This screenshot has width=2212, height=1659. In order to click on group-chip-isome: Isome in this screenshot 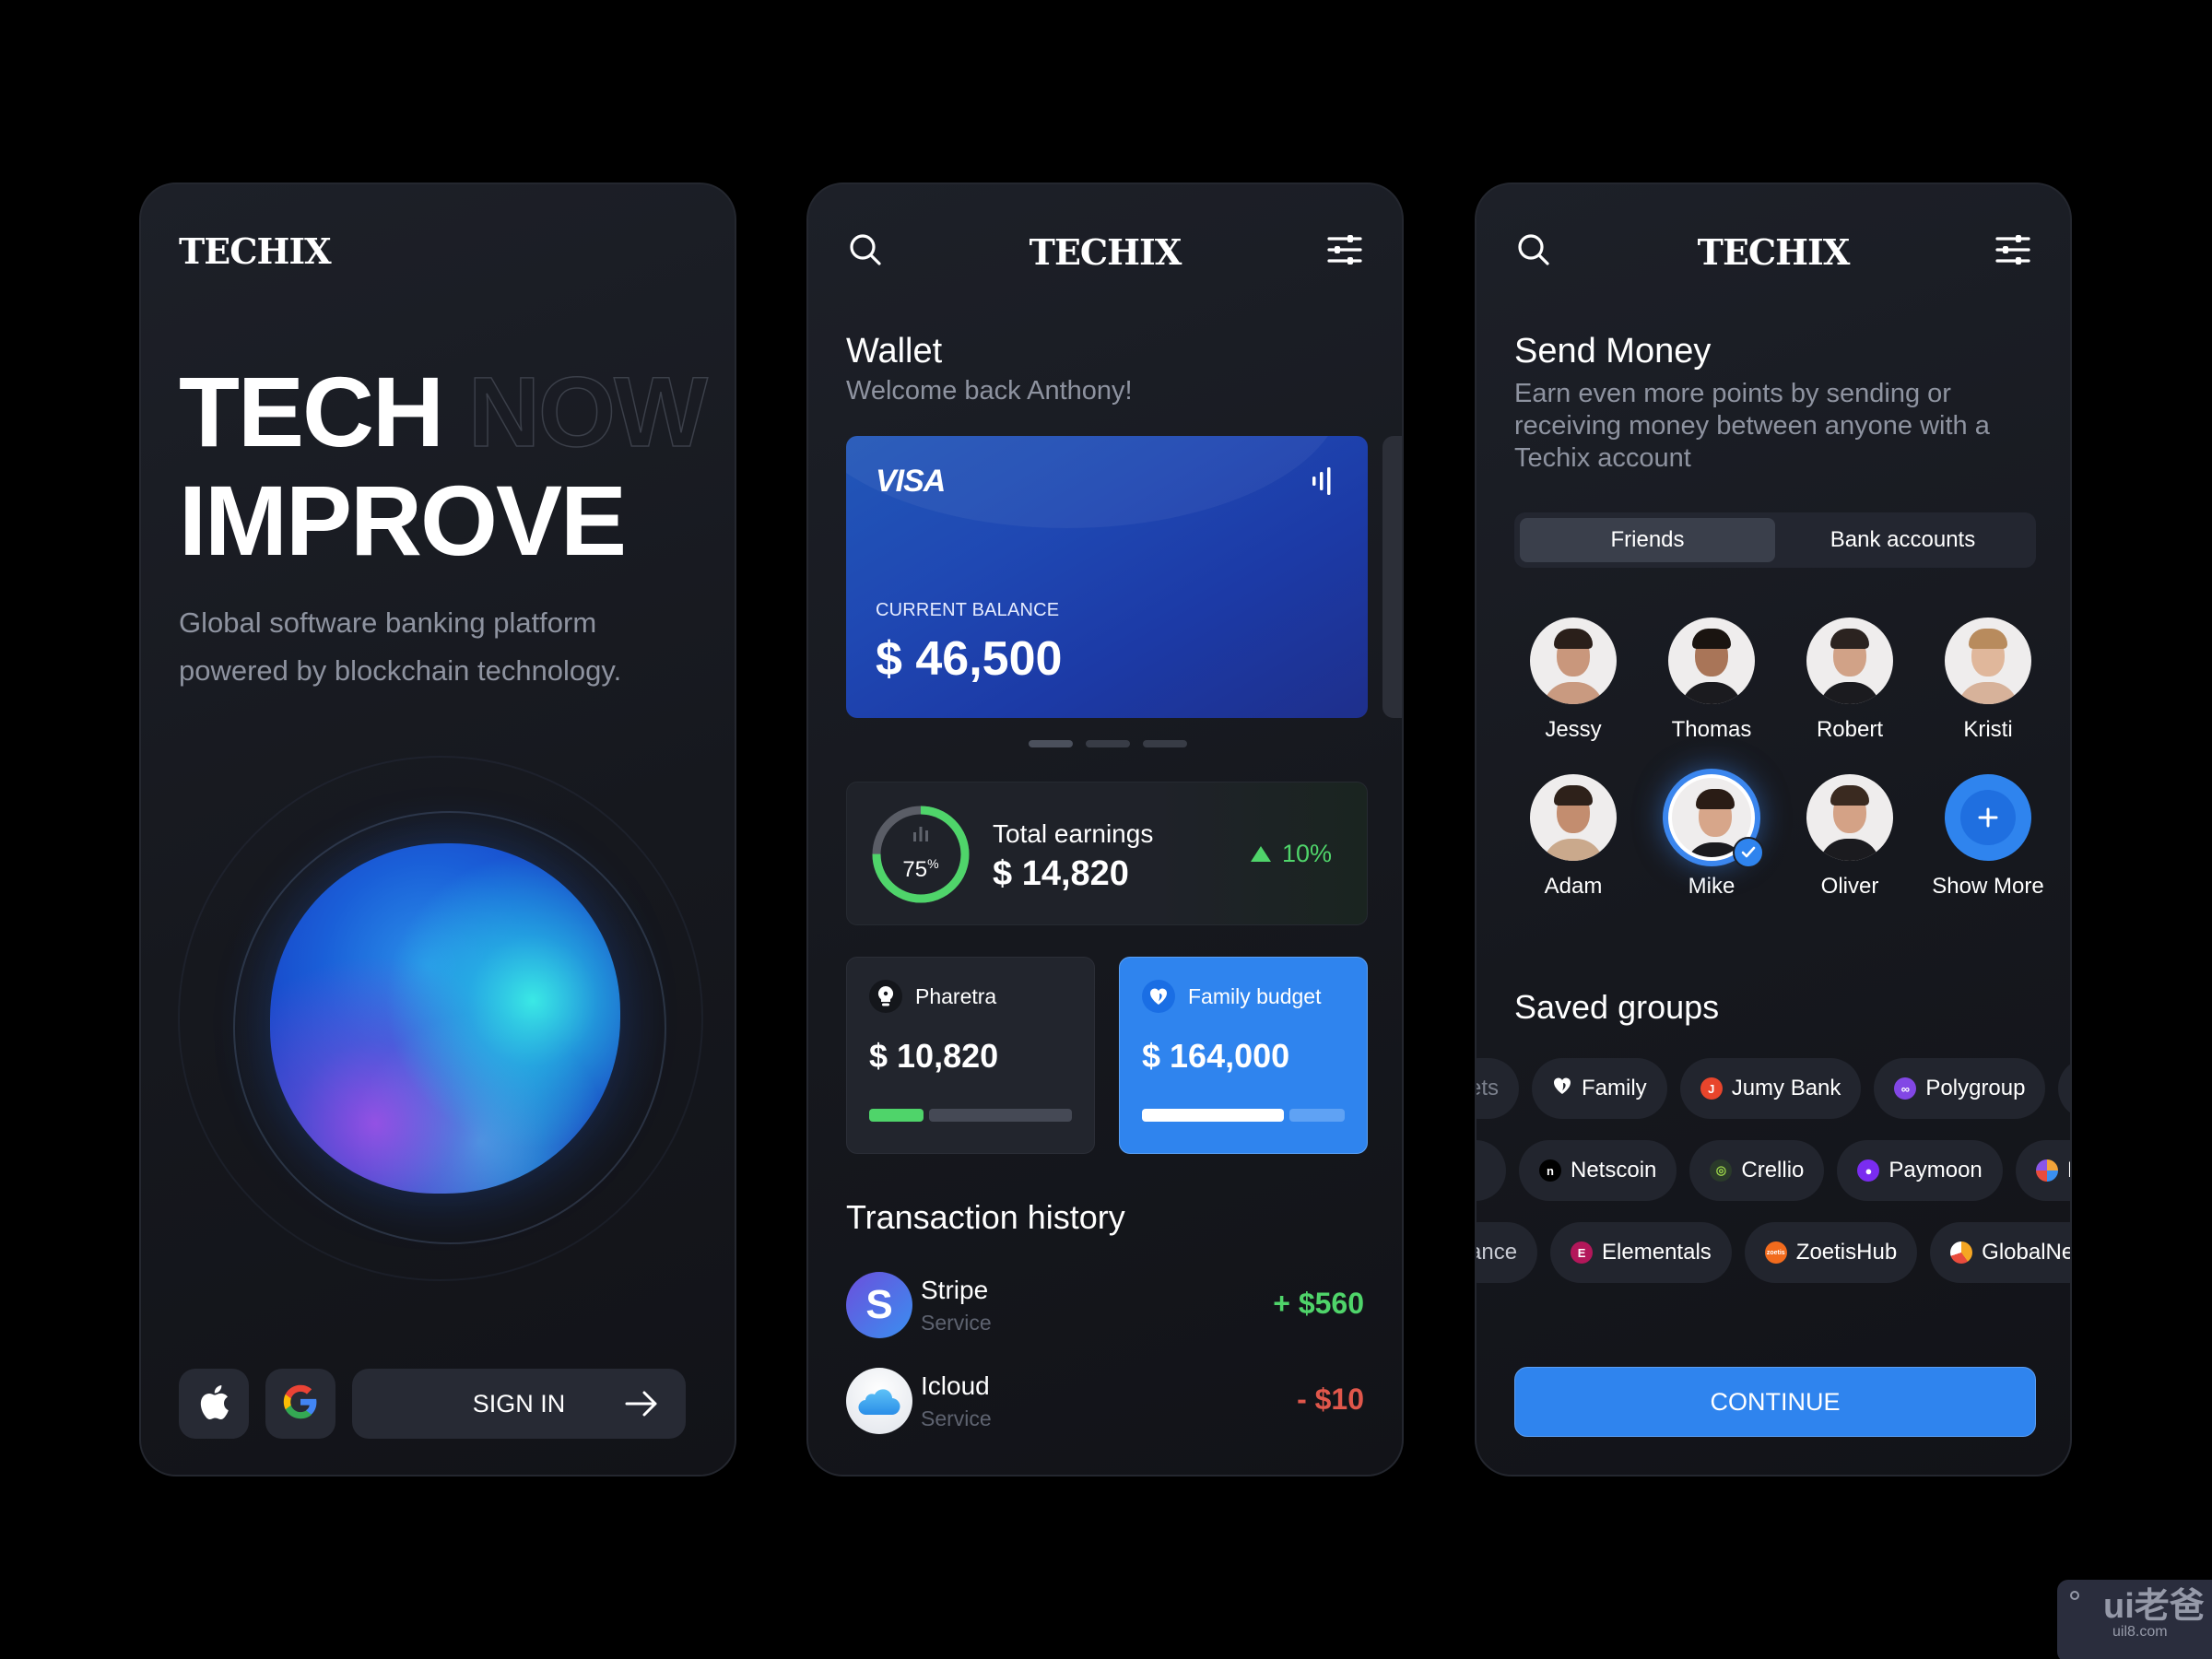, I will do `click(2042, 1170)`.